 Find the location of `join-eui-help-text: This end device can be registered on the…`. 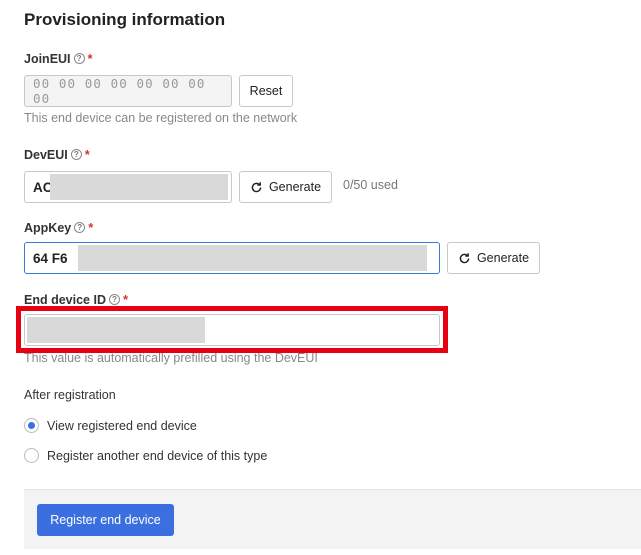

join-eui-help-text: This end device can be registered on the… is located at coordinates (161, 118).